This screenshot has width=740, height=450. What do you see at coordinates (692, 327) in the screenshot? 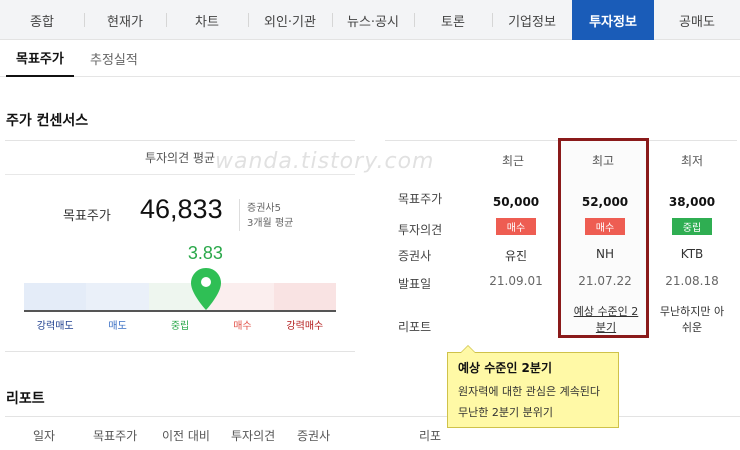
I see `lowest-report-link-line2: 쉬운` at bounding box center [692, 327].